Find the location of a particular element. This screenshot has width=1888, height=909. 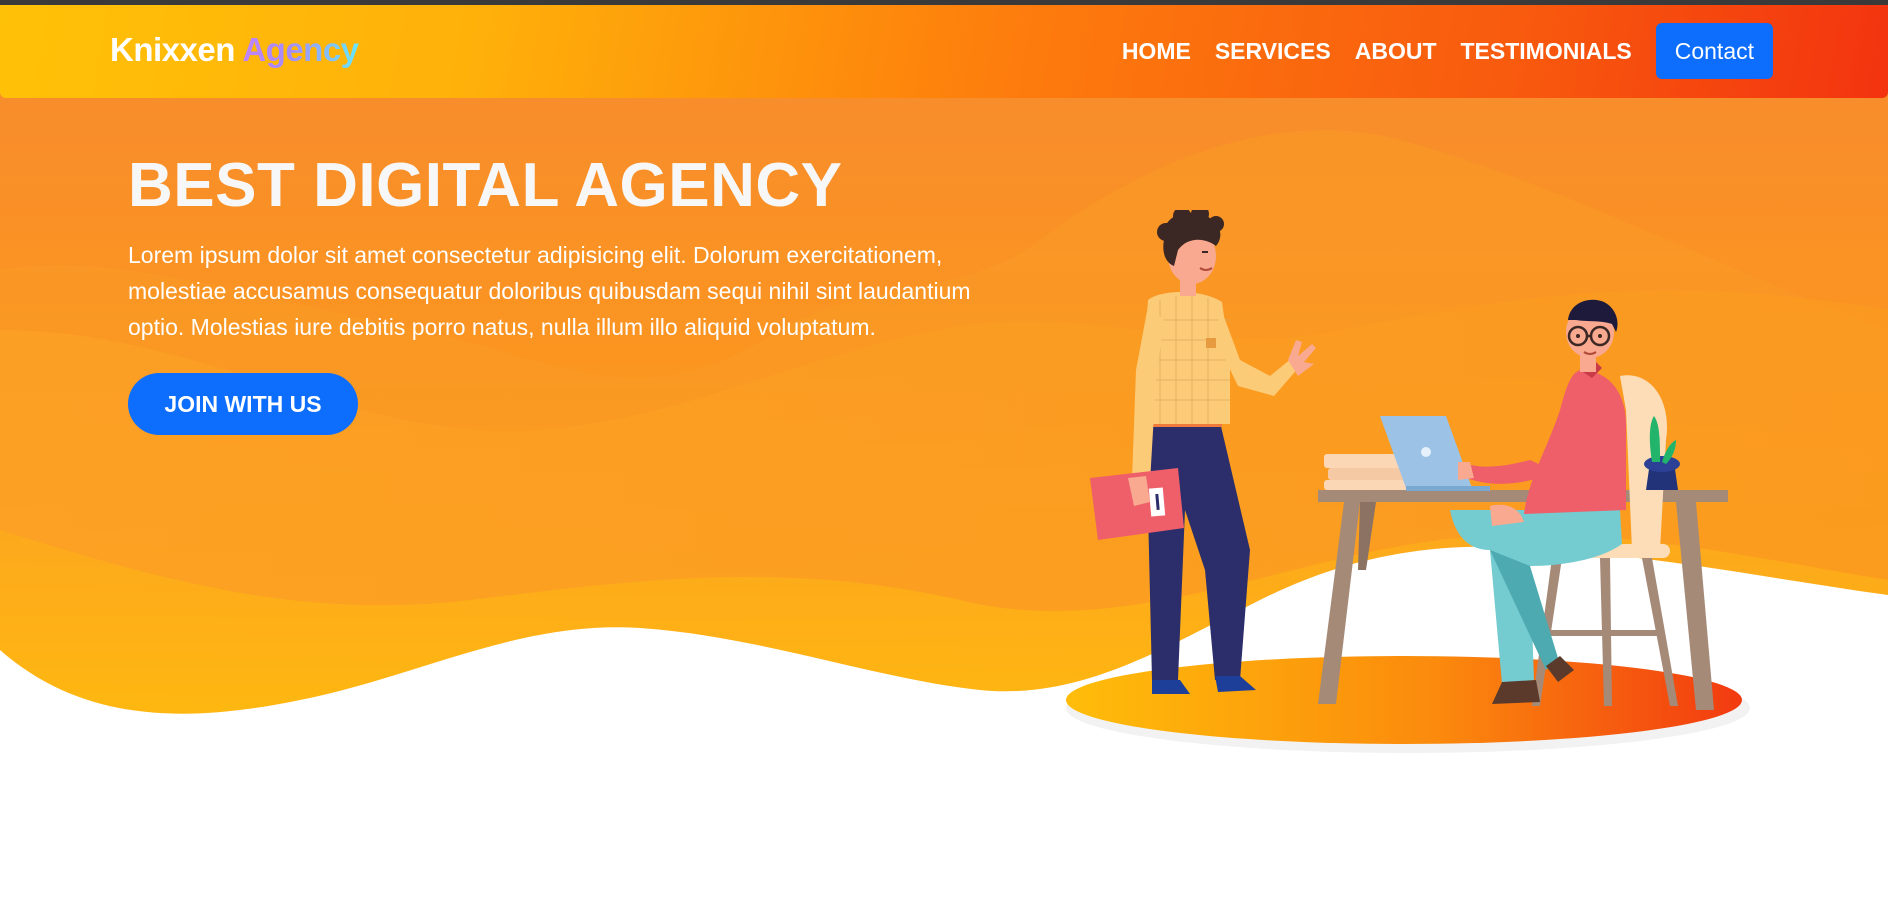

brand-accent: Agency is located at coordinates (300, 49).